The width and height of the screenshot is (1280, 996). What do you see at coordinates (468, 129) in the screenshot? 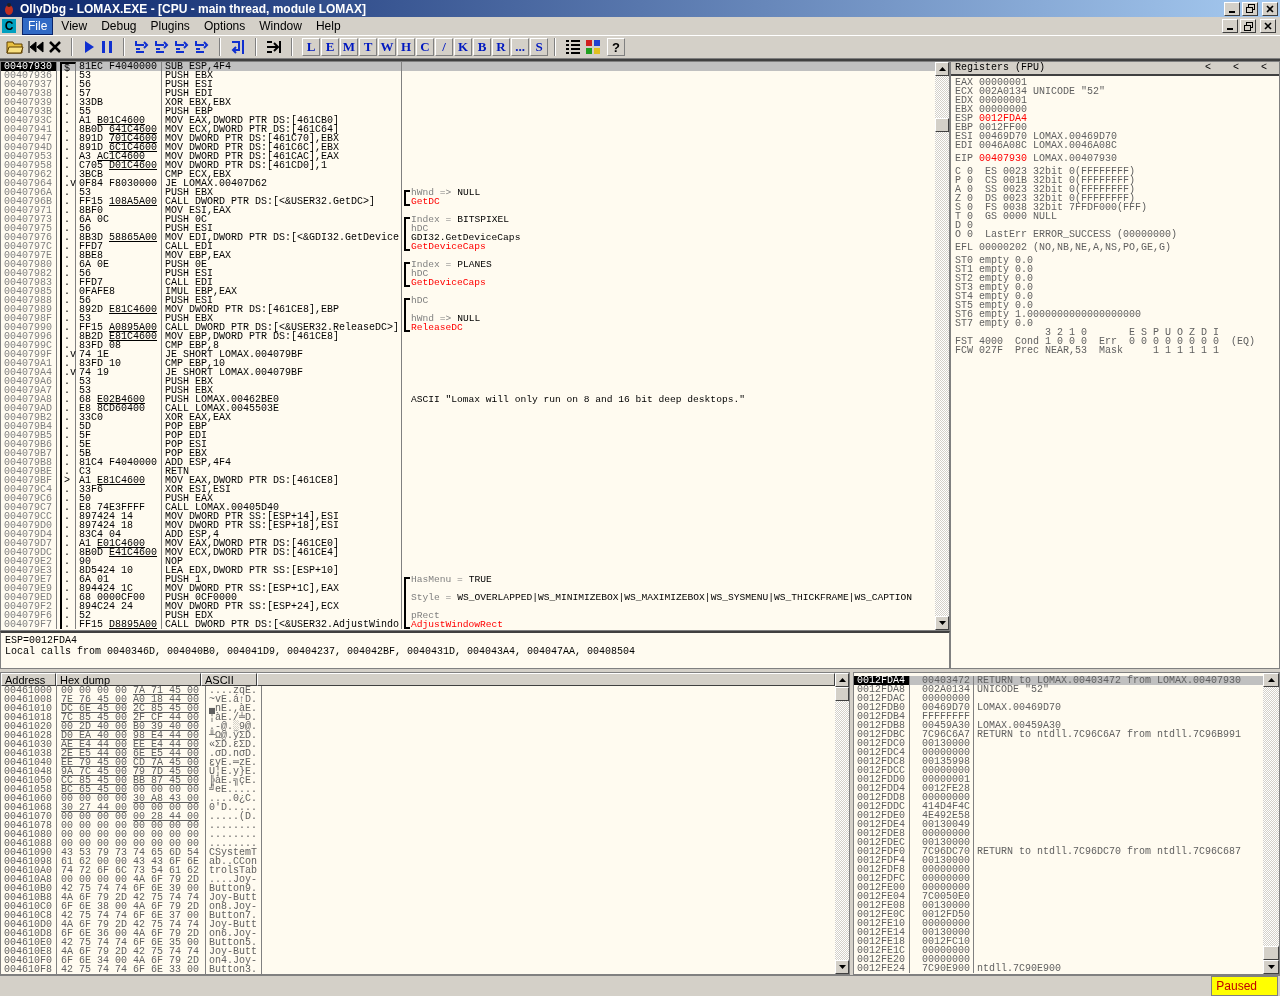
I see `disassembly-row: 00407941 . 8B0D 641C4600 MOV ECX,DWORD PTR DS:[461C64]` at bounding box center [468, 129].